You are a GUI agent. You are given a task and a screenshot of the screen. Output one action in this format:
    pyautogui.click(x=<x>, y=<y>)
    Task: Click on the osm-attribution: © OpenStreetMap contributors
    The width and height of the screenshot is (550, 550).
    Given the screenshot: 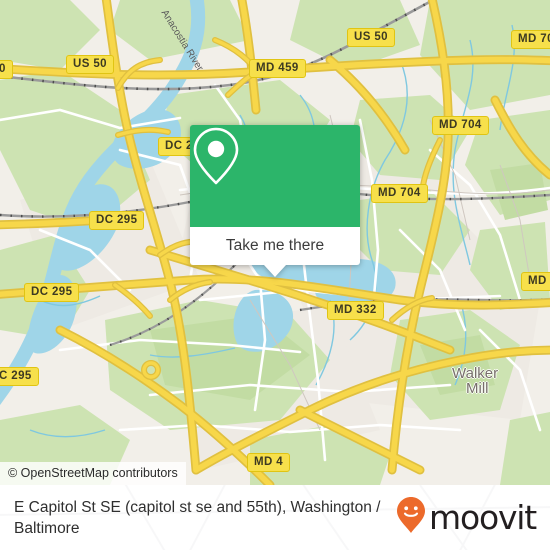 What is the action you would take?
    pyautogui.click(x=93, y=473)
    